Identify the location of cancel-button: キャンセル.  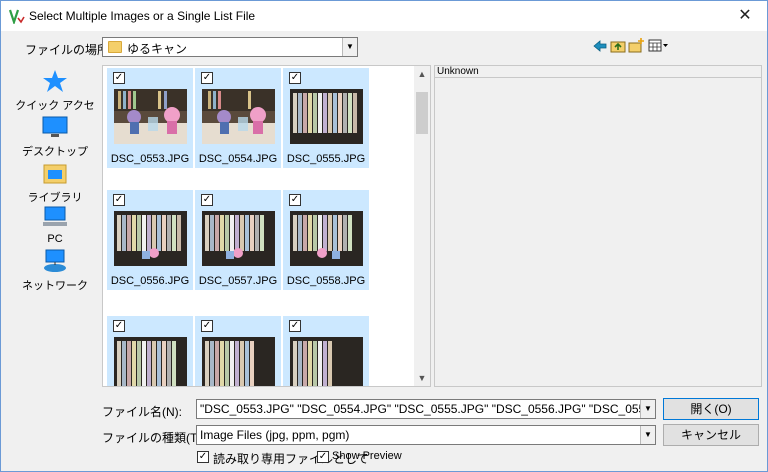
(711, 435).